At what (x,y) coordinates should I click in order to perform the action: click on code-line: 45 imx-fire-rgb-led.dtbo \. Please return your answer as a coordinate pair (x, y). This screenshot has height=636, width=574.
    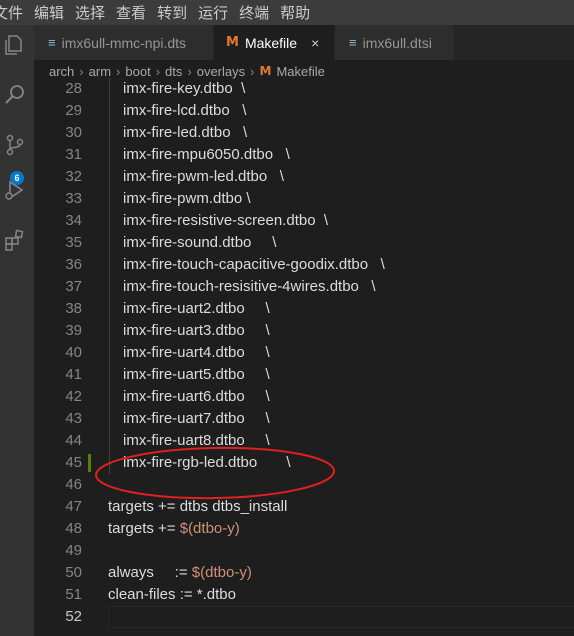
    Looking at the image, I should click on (304, 463).